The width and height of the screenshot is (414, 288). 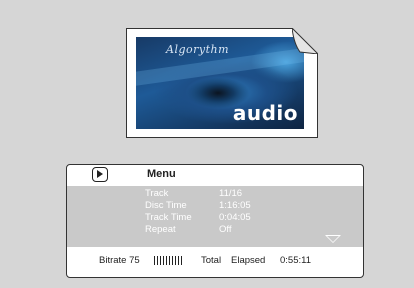 What do you see at coordinates (157, 193) in the screenshot?
I see `info-key: Track` at bounding box center [157, 193].